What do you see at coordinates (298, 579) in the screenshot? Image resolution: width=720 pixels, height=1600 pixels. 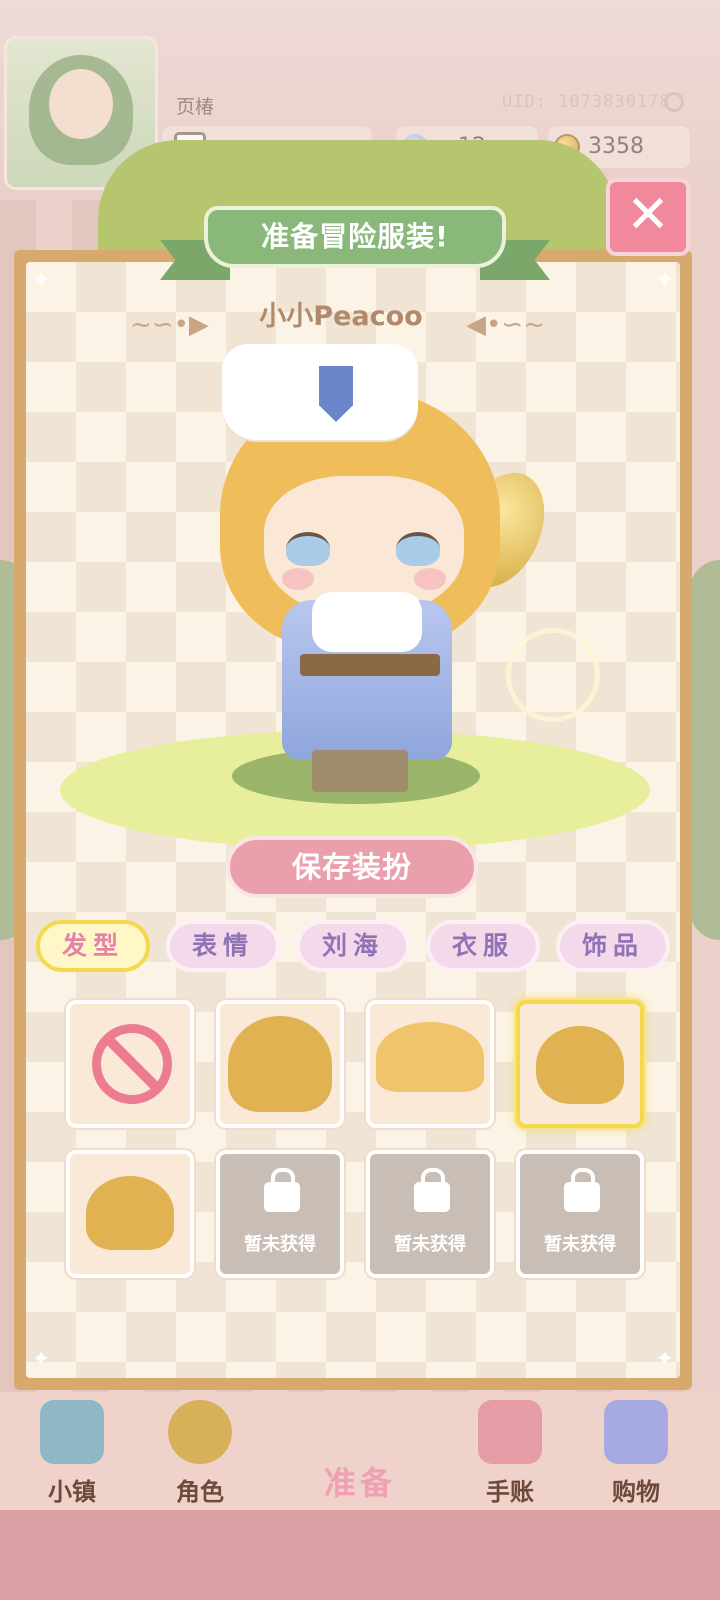 I see `cheek-left` at bounding box center [298, 579].